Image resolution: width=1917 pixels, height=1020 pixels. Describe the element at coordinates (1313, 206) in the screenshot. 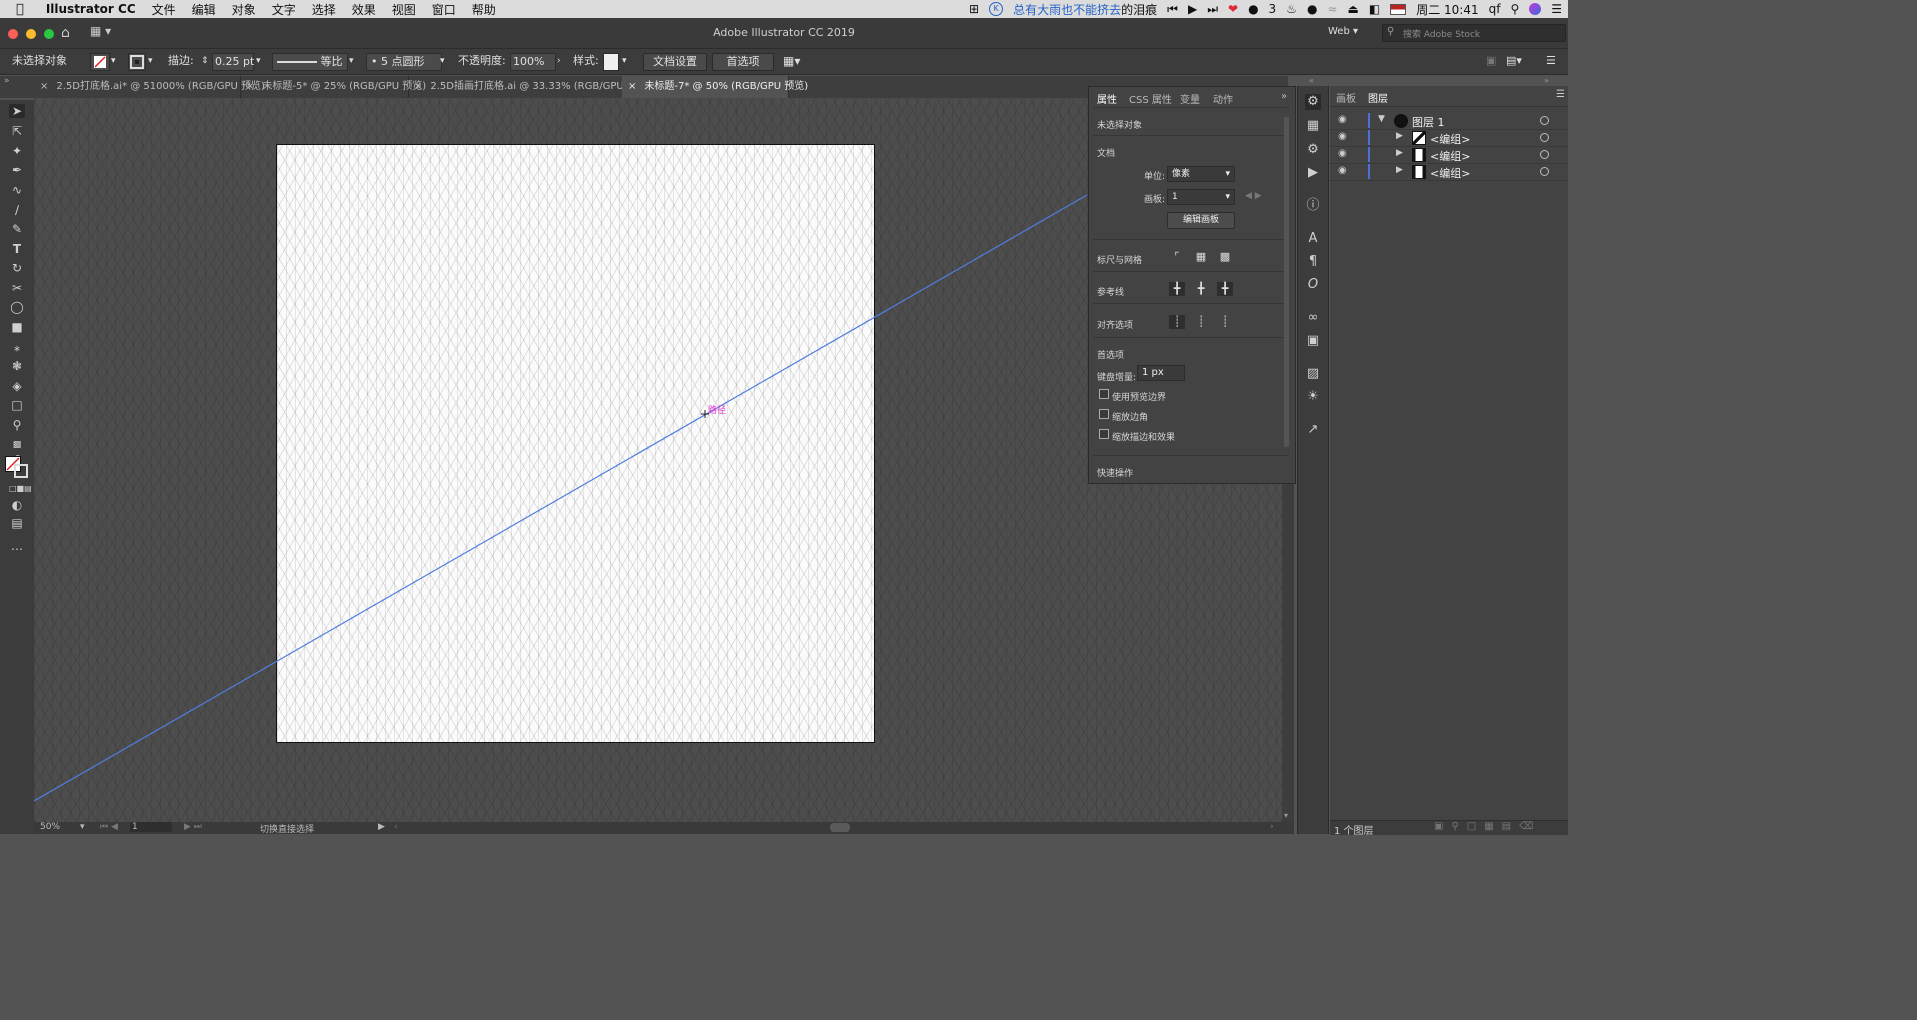

I see `info-icon: ⓘ` at that location.